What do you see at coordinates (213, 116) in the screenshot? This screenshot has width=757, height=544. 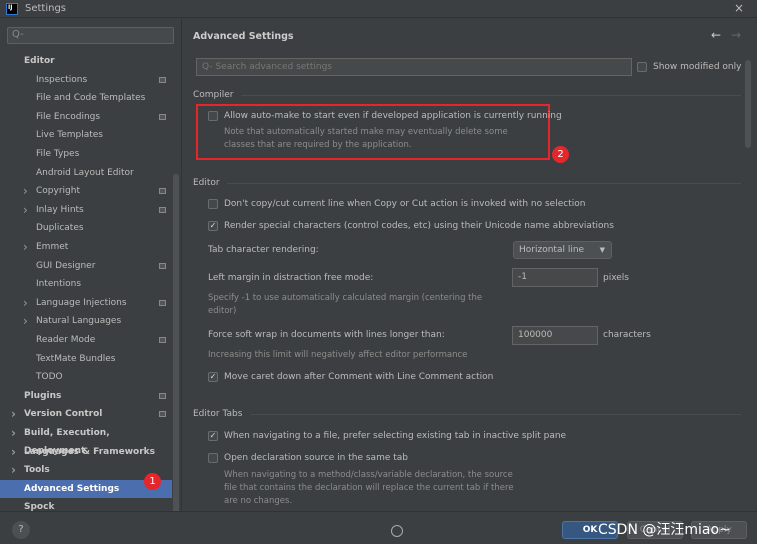 I see `automake-checkbox` at bounding box center [213, 116].